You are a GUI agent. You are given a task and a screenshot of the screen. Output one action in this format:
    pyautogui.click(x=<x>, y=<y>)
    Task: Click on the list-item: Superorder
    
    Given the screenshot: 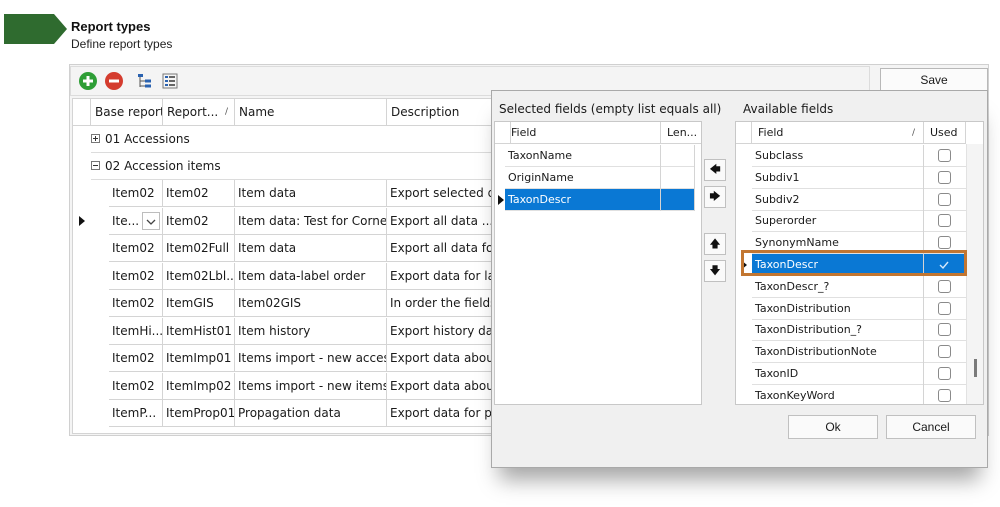 What is the action you would take?
    pyautogui.click(x=859, y=221)
    